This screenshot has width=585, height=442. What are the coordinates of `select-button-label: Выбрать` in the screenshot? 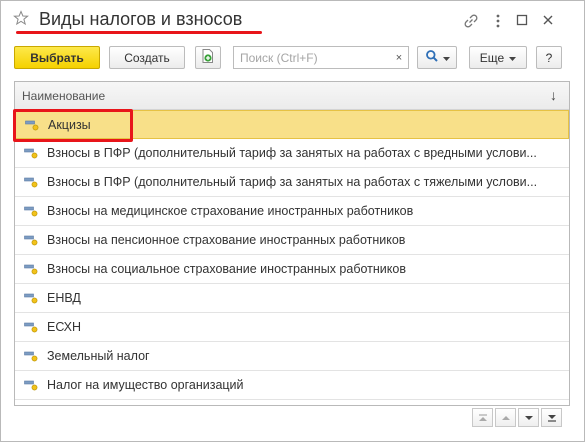 It's located at (57, 57).